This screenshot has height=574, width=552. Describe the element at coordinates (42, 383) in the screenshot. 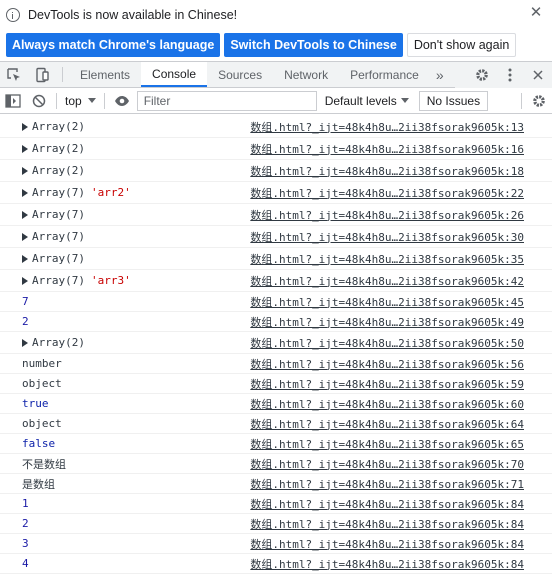

I see `console-message: object` at that location.